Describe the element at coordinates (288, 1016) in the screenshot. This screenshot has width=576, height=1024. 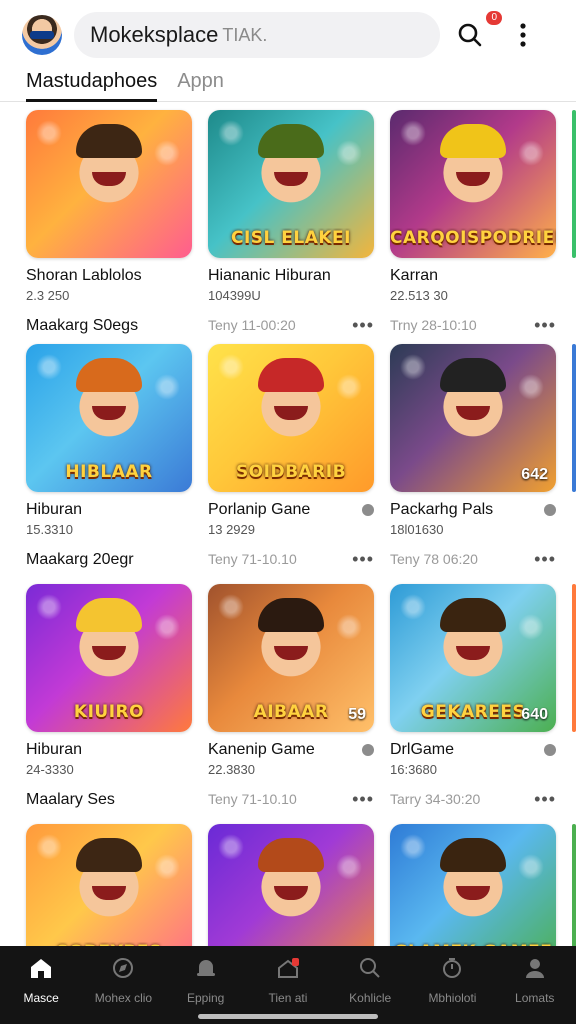
I see `home-indicator` at that location.